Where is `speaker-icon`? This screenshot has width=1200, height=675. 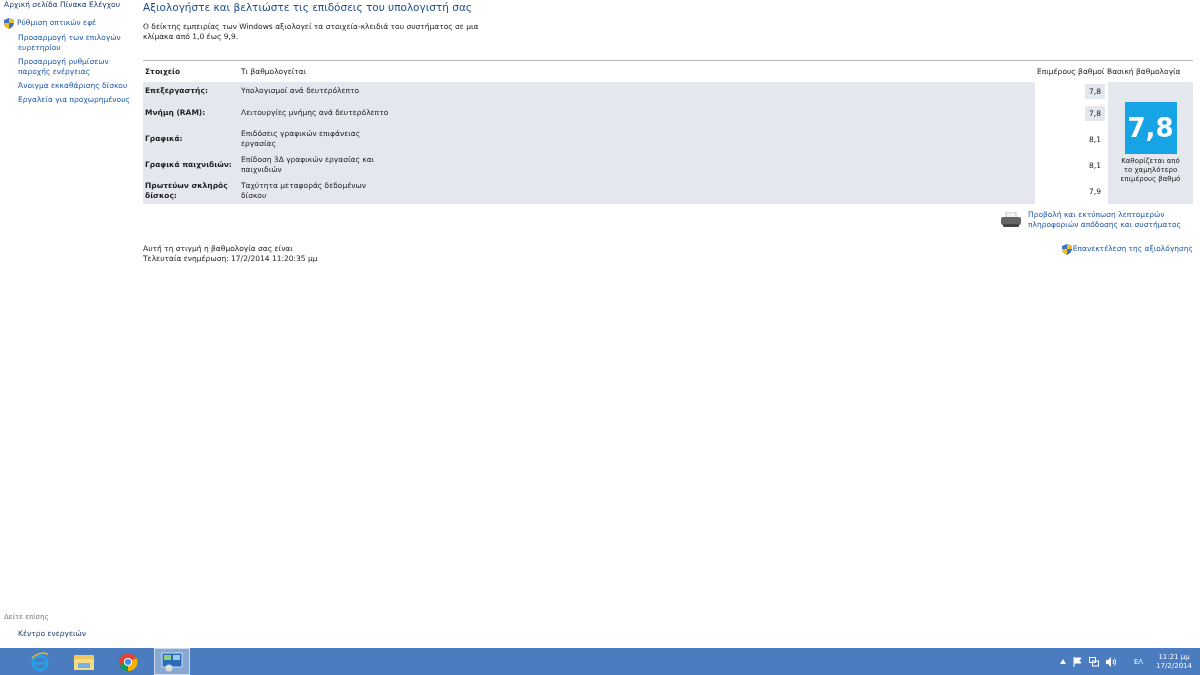 speaker-icon is located at coordinates (1111, 661).